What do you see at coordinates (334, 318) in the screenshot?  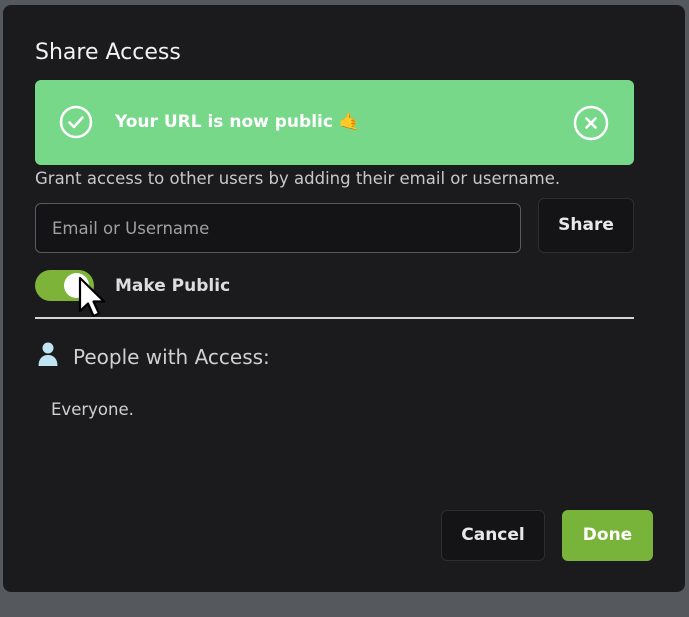 I see `section-divider` at bounding box center [334, 318].